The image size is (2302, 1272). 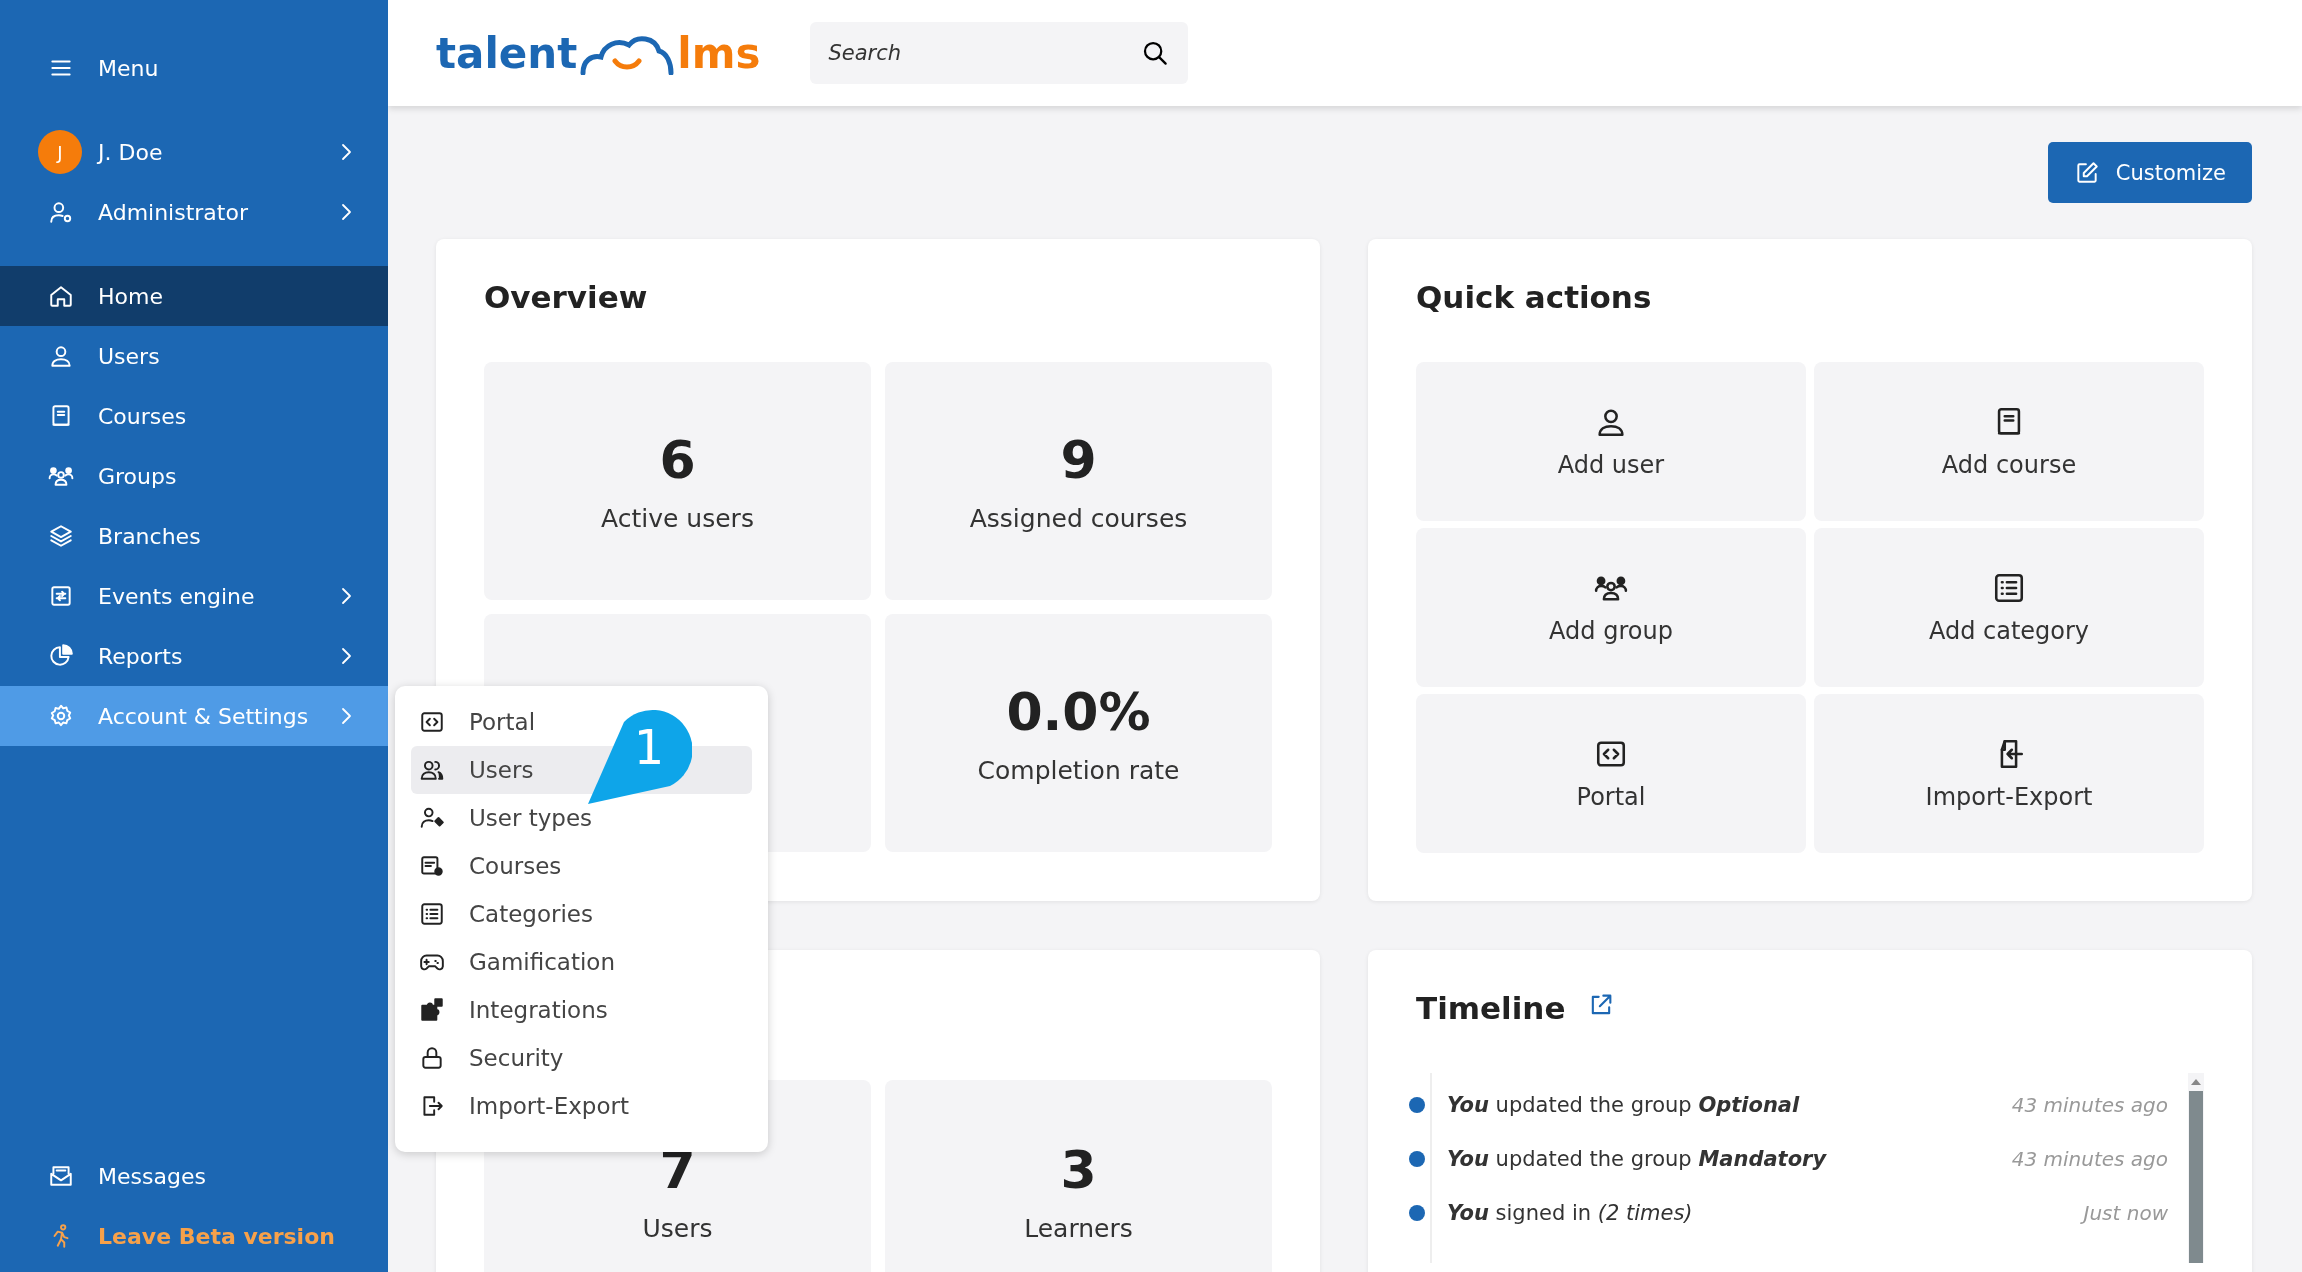 What do you see at coordinates (1611, 608) in the screenshot?
I see `quick-action-button: Add group` at bounding box center [1611, 608].